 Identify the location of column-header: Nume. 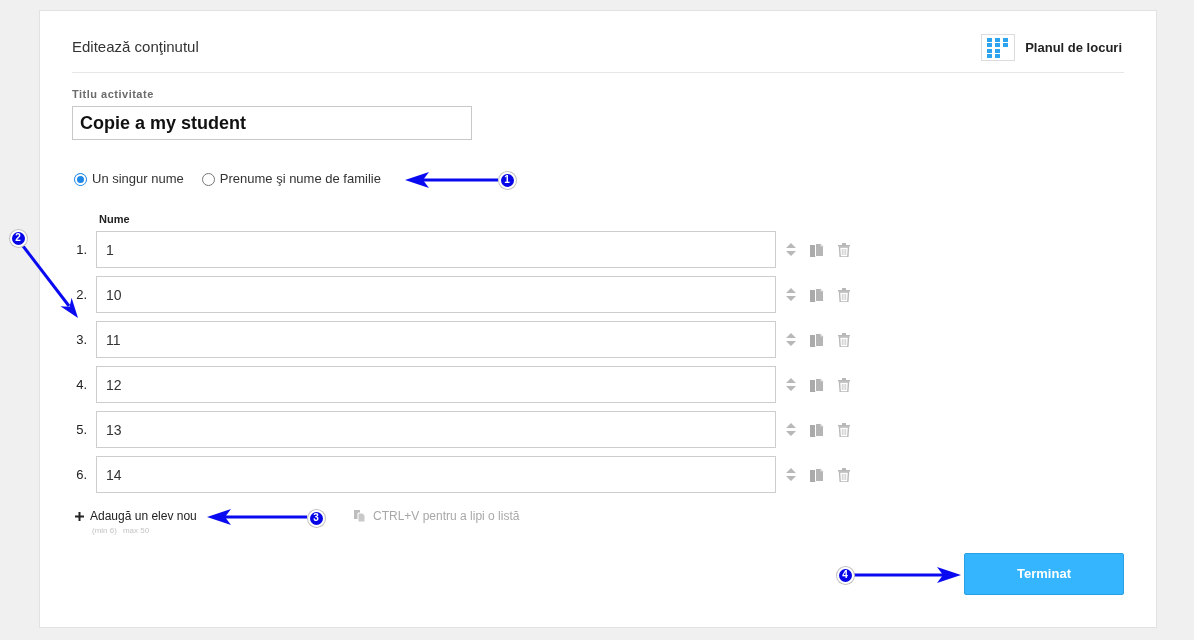
(114, 219).